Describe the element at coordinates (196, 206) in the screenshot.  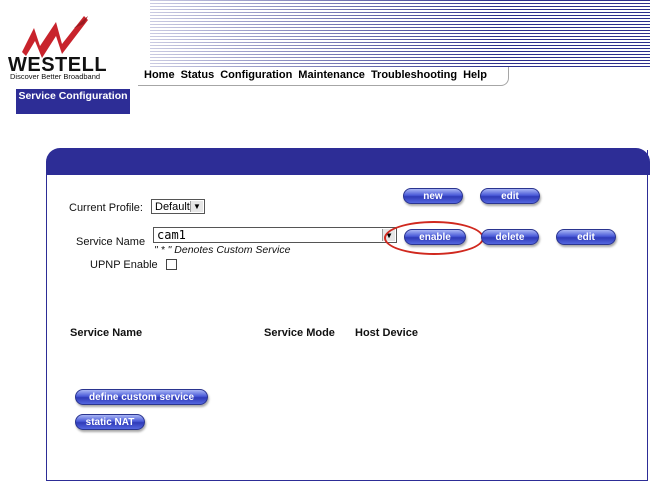
I see `chevron-down-icon: ▼` at that location.